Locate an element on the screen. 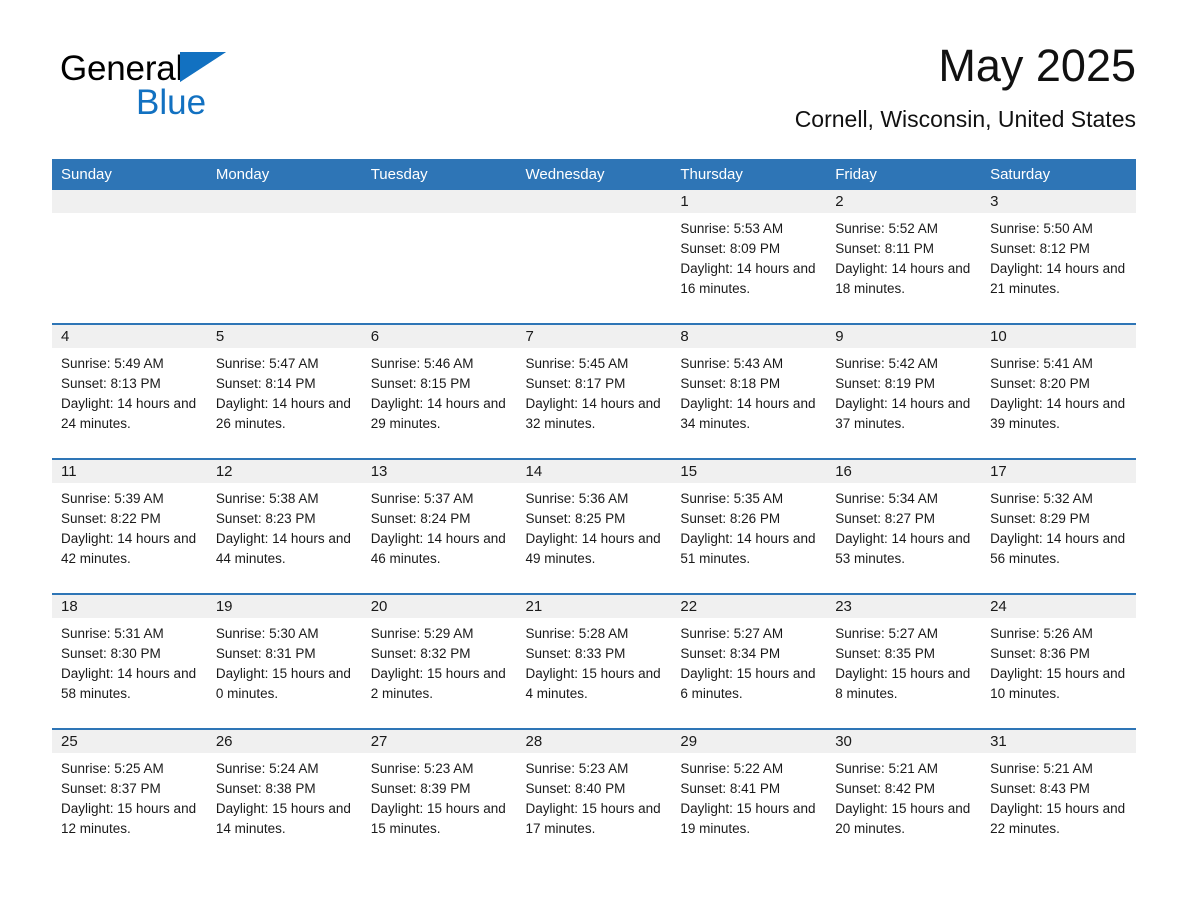 The height and width of the screenshot is (918, 1188). sunset-text: Sunset: 8:34 PM is located at coordinates (730, 653).